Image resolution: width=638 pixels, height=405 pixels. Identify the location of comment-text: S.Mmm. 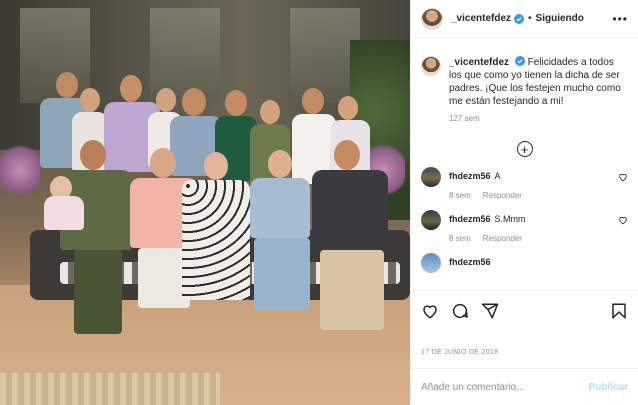
(510, 219).